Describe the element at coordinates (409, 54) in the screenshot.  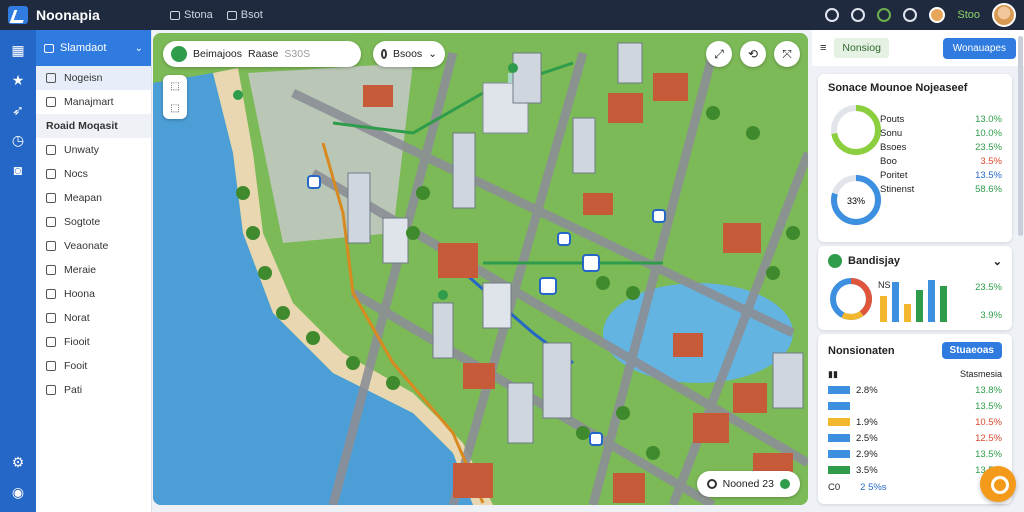
I see `map-filter: Bsoos ⌄` at that location.